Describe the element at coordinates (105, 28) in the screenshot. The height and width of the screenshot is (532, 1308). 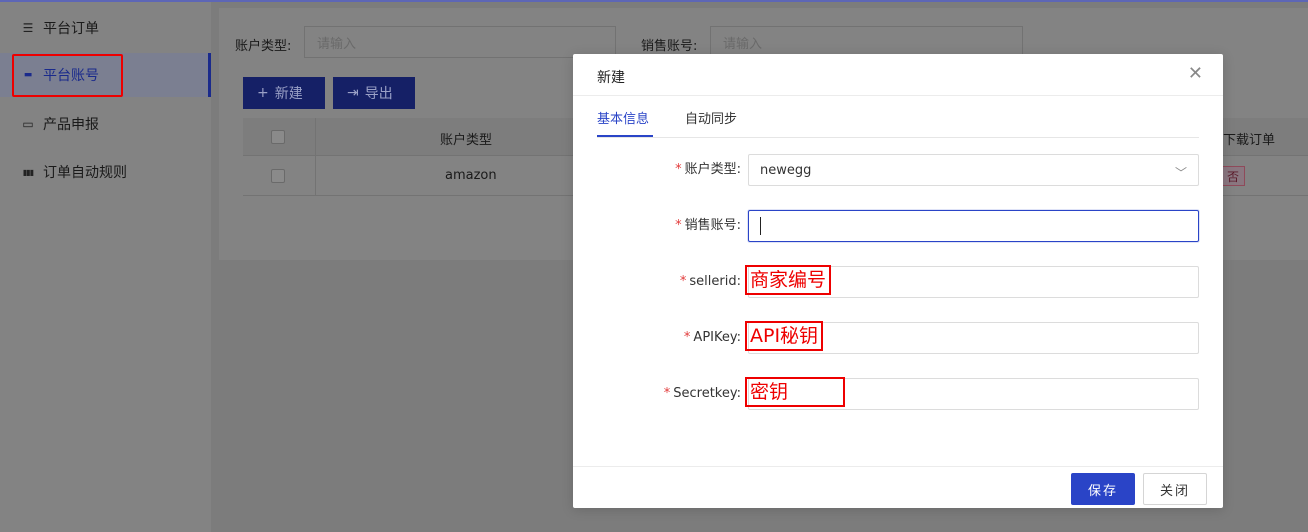
I see `sidebar-item-platform-orders: ☰ 平台订单` at that location.